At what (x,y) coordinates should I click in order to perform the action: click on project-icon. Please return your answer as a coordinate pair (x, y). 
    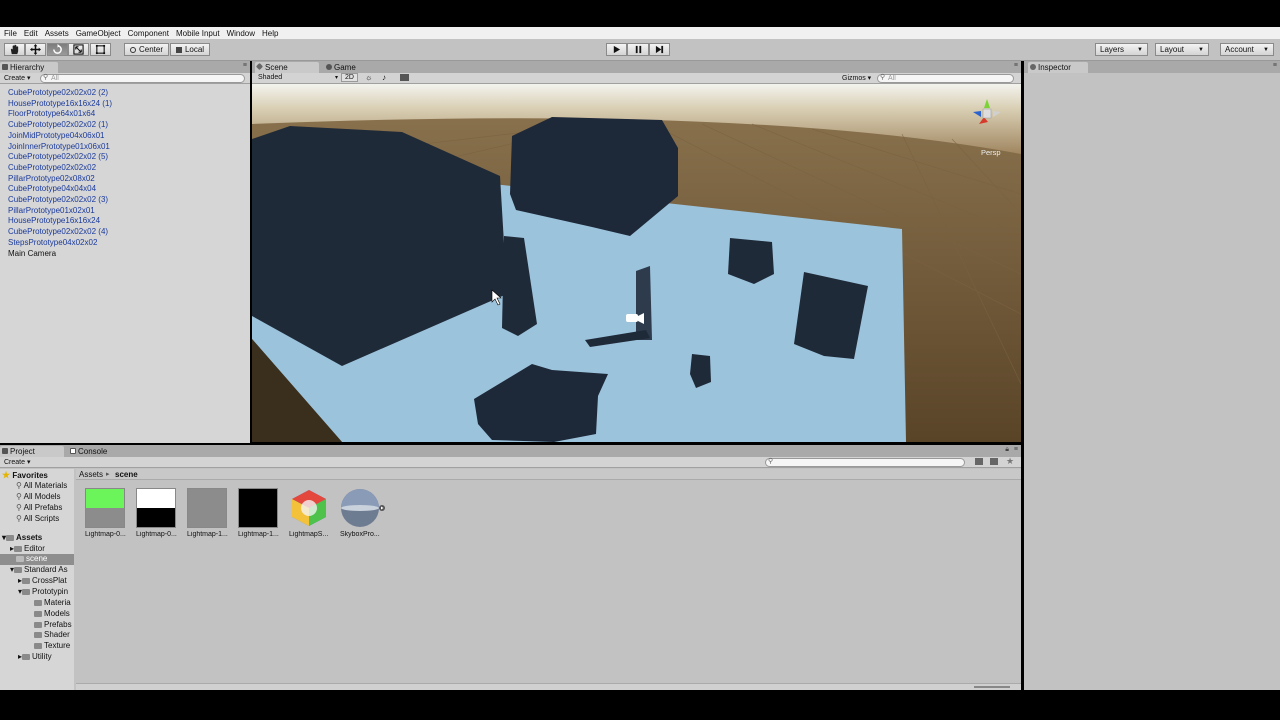
    Looking at the image, I should click on (5, 451).